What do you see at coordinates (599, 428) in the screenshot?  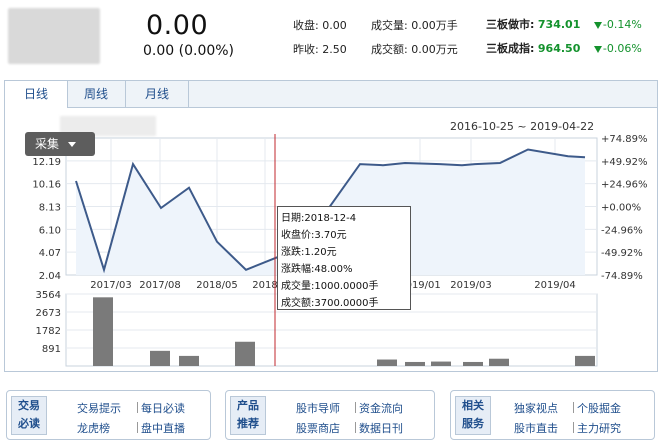 I see `link-main-research: 主力研究` at bounding box center [599, 428].